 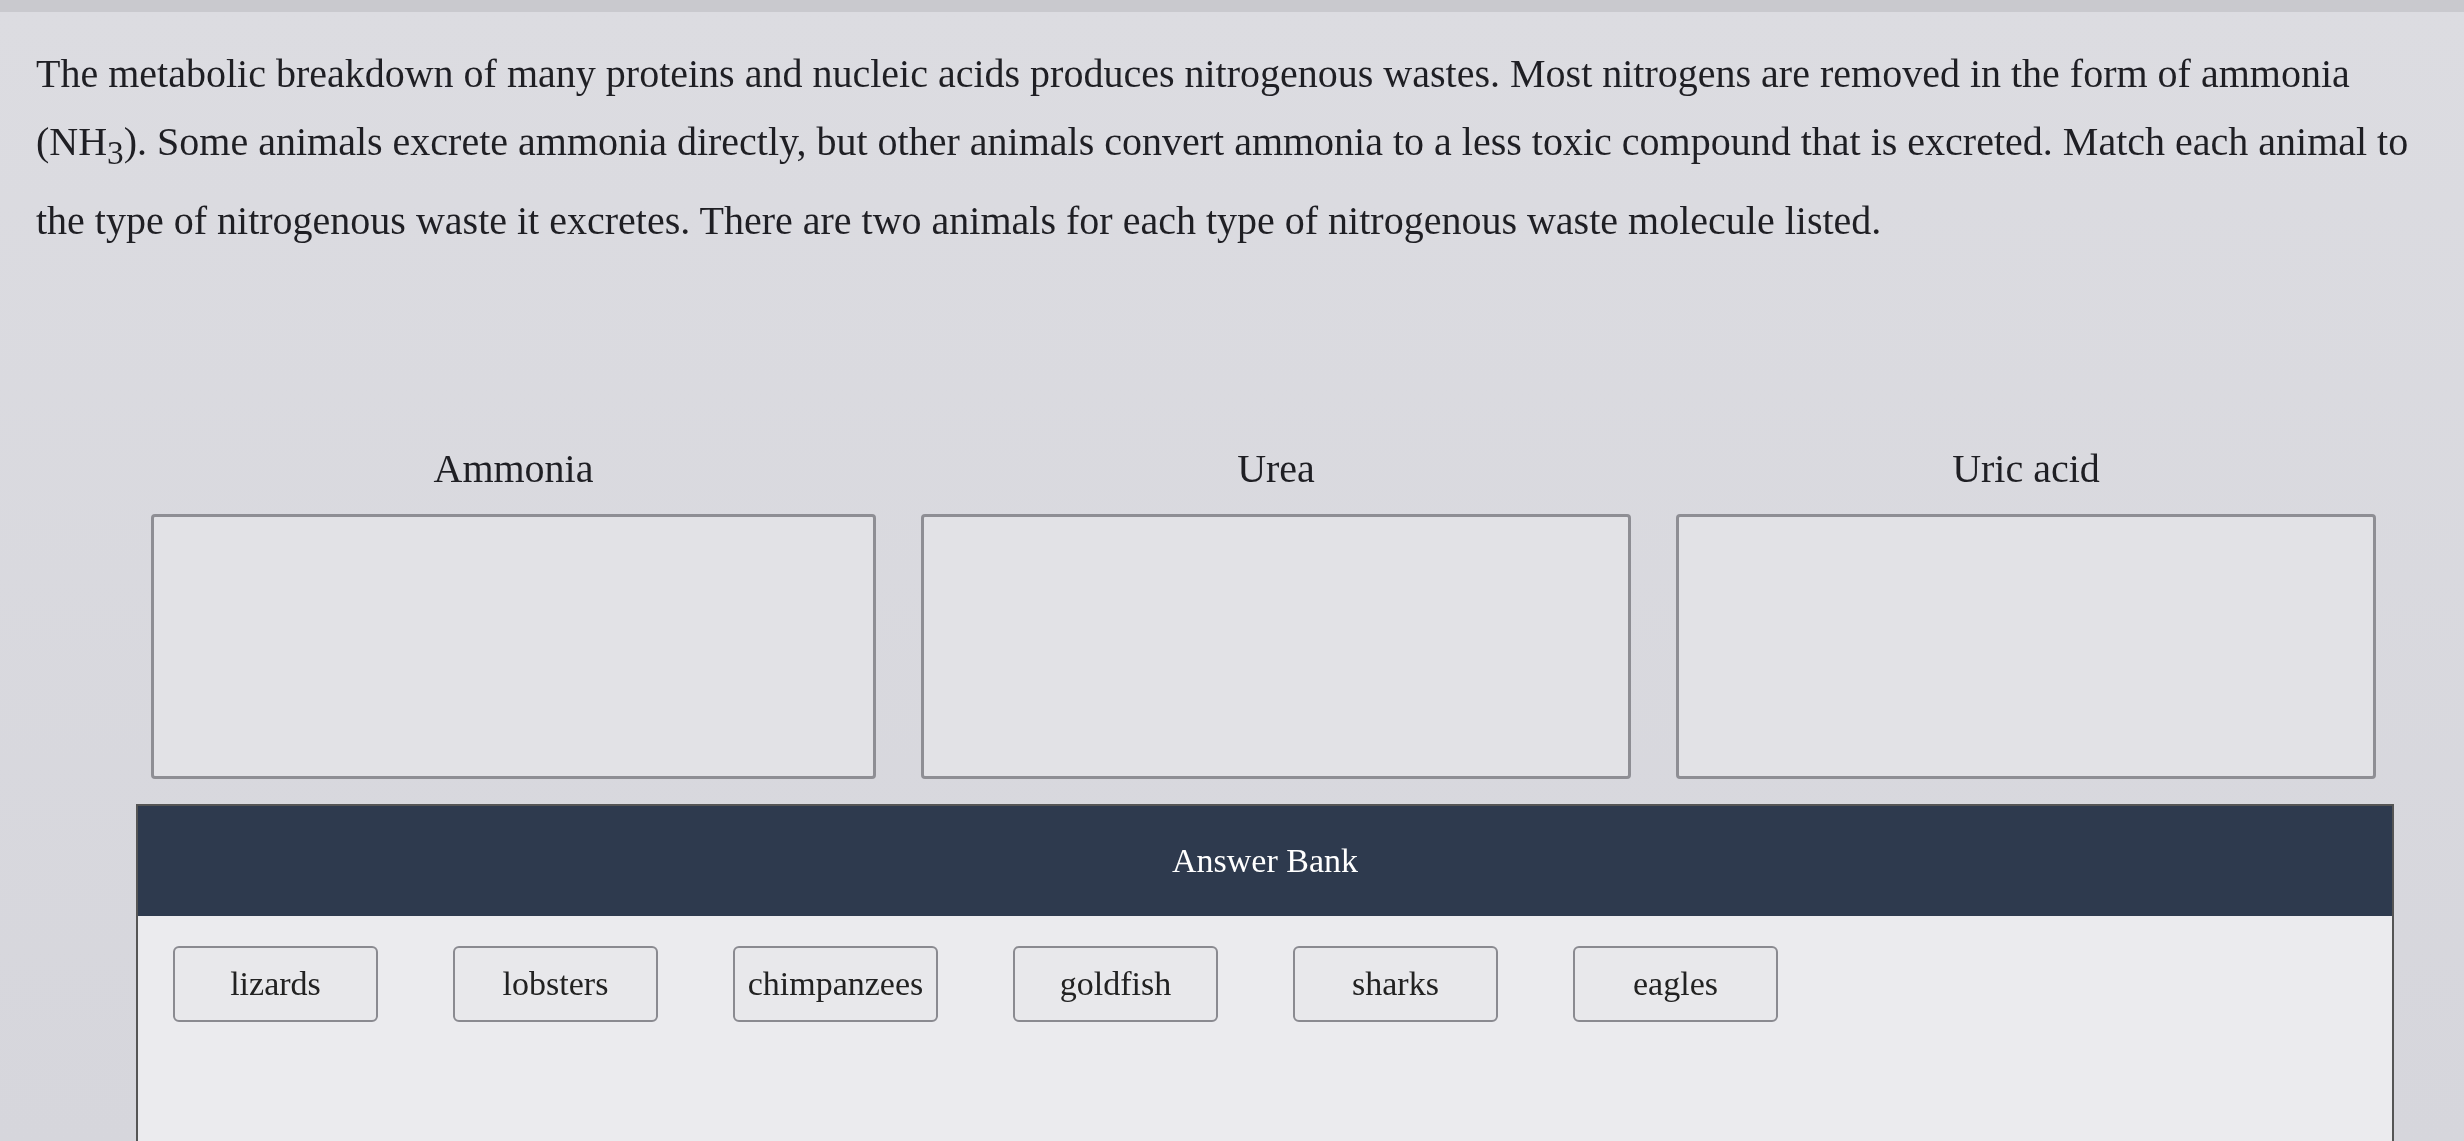 What do you see at coordinates (1115, 984) in the screenshot?
I see `answer-chip: goldfish` at bounding box center [1115, 984].